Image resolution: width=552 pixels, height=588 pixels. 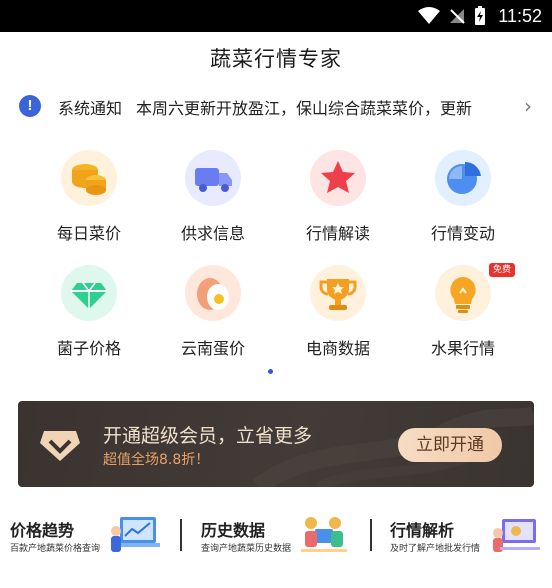 What do you see at coordinates (462, 233) in the screenshot?
I see `grid-item-label: 行情变动` at bounding box center [462, 233].